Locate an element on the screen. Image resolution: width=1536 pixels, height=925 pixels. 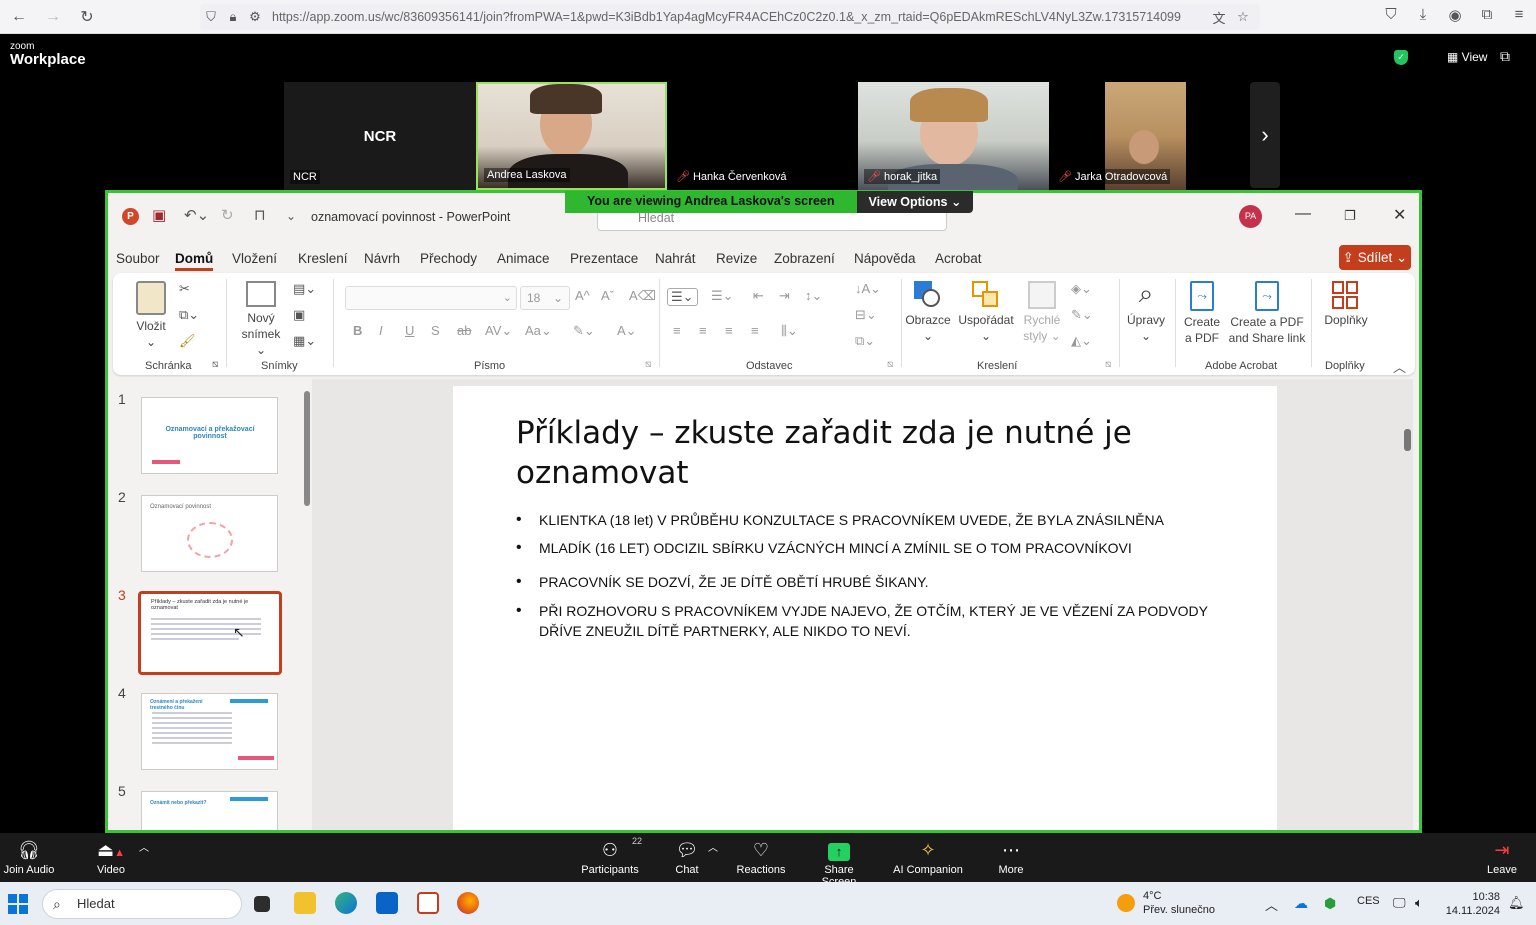
share-button: ⇪ Sdílet ⌄ is located at coordinates (1375, 257).